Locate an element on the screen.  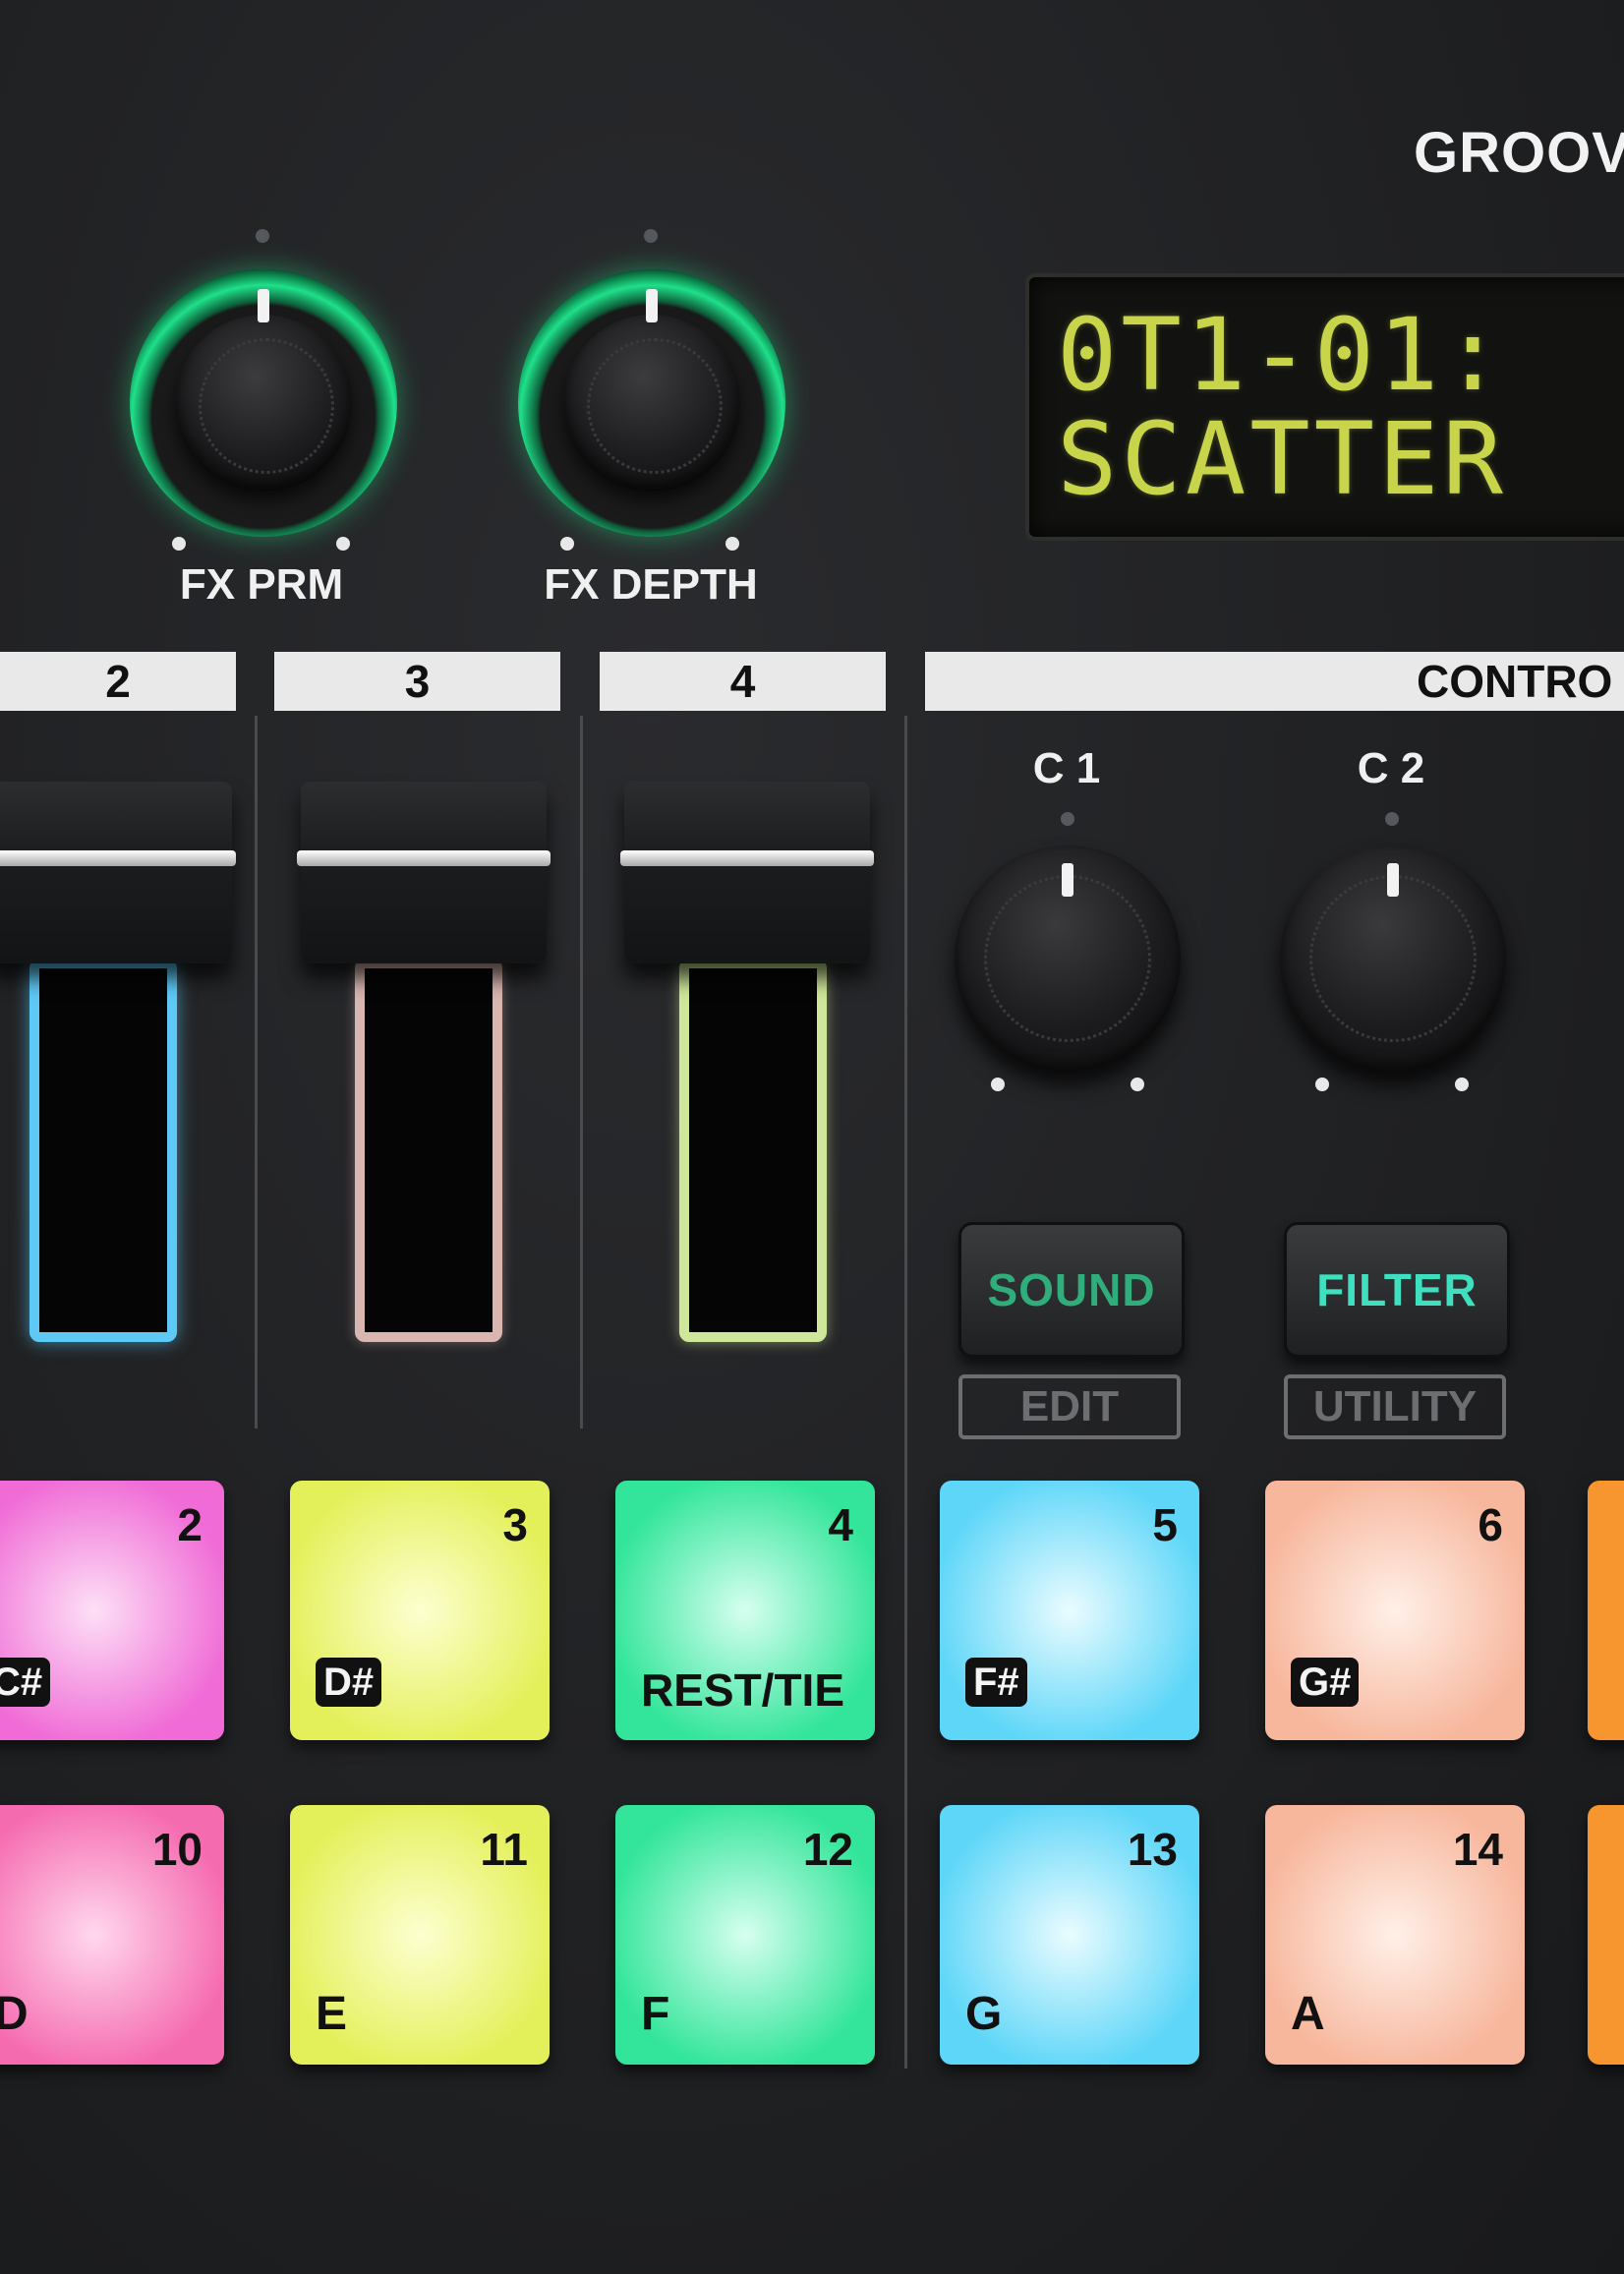
fx-depth-pointer is located at coordinates (652, 305).